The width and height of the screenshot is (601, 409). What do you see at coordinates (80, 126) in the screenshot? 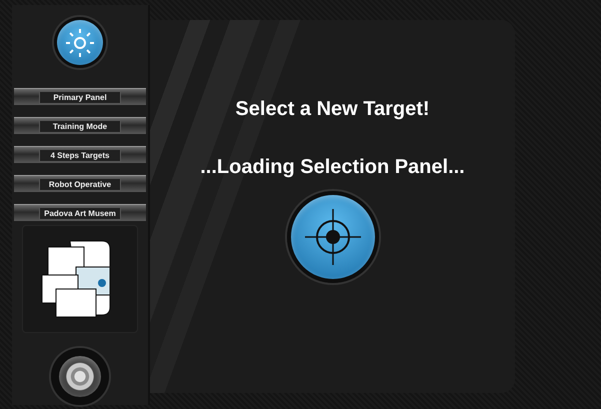
I see `menu-button: Training Mode` at bounding box center [80, 126].